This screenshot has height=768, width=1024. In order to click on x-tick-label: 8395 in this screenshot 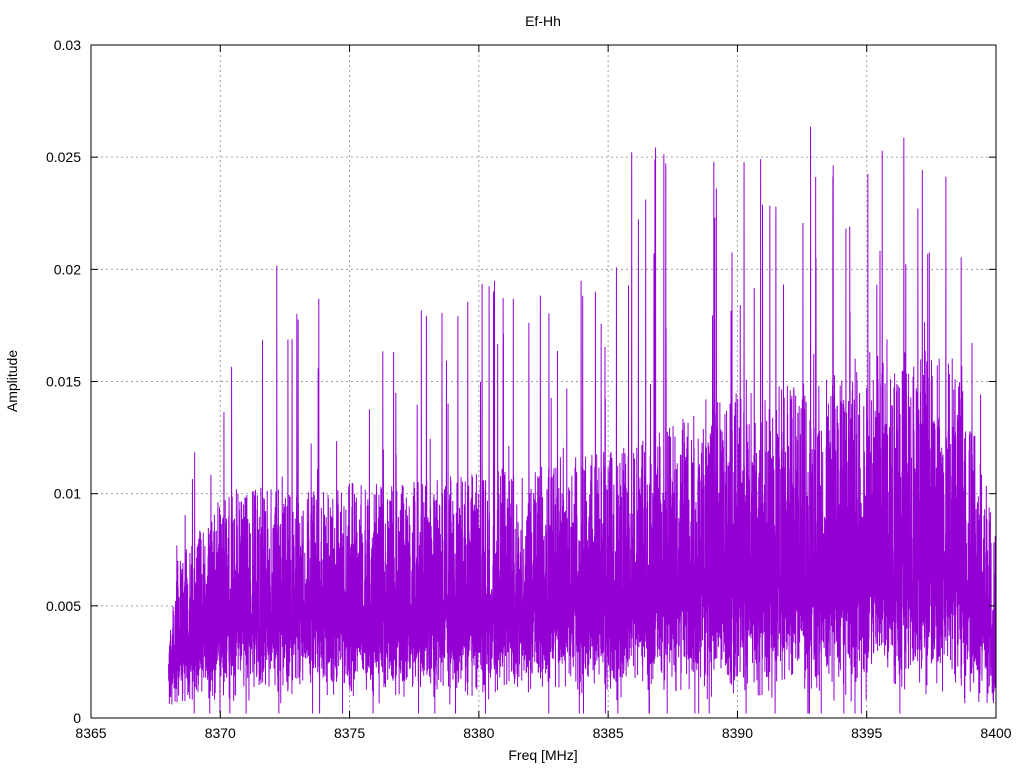, I will do `click(866, 733)`.